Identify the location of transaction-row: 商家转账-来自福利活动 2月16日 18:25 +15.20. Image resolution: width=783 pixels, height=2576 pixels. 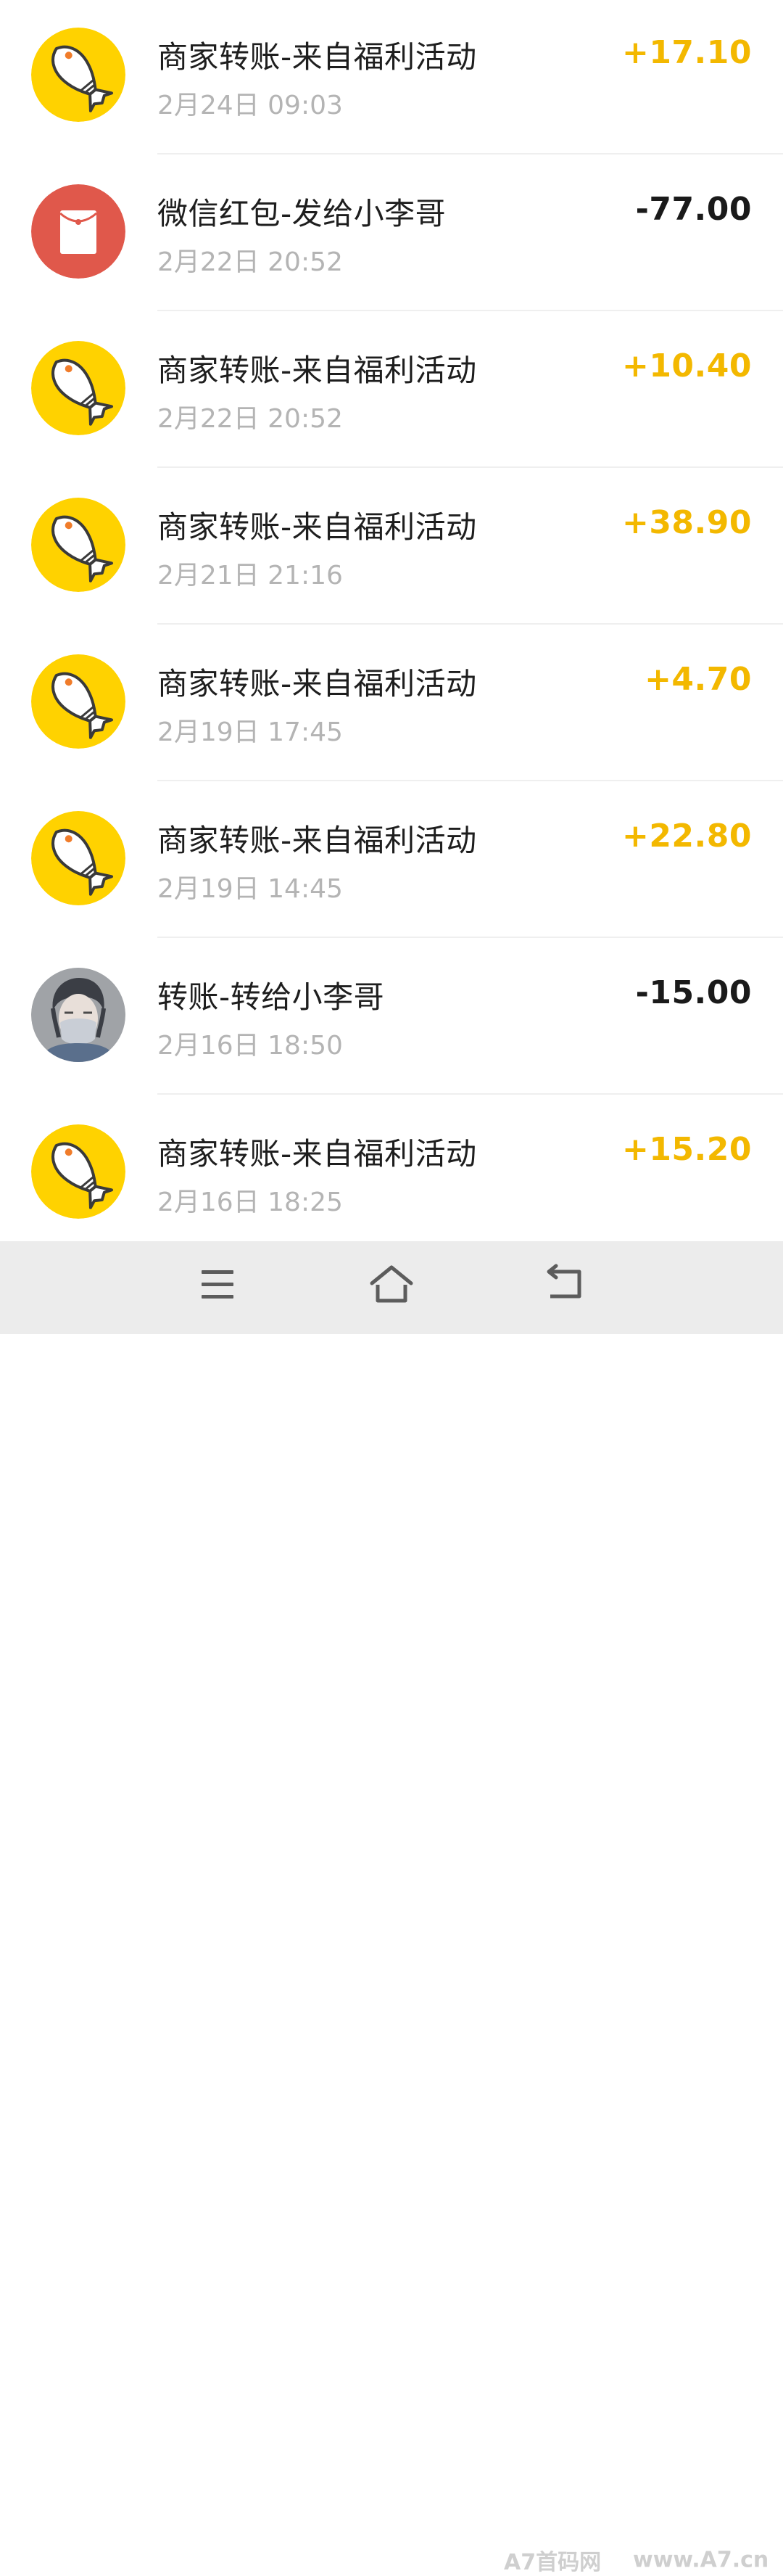
(391, 1160).